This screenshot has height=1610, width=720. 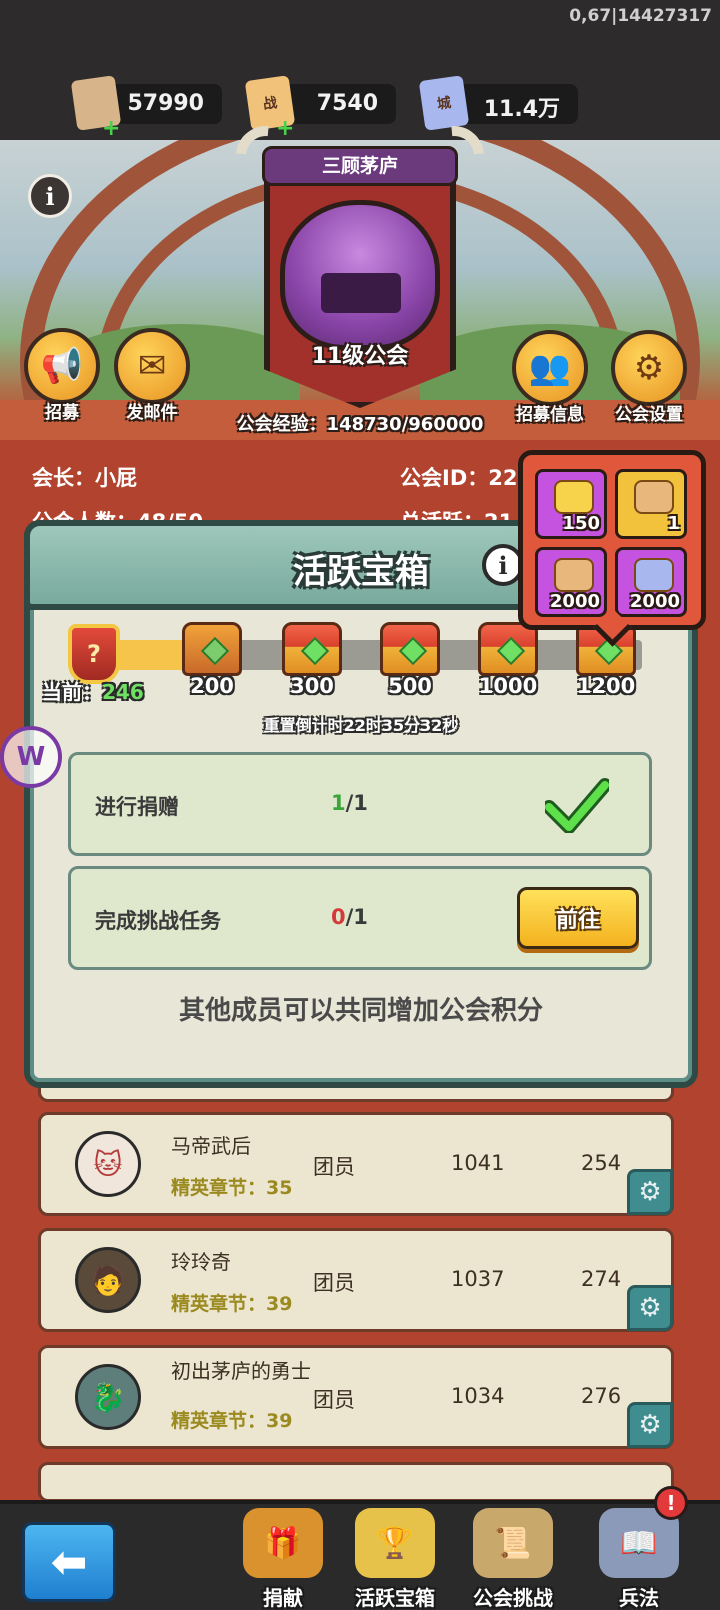 I want to click on city-token-reward: 2000, so click(x=651, y=582).